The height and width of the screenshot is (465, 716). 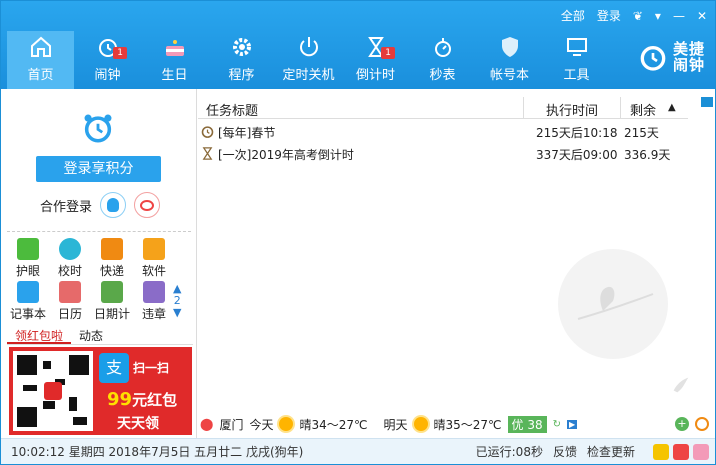 What do you see at coordinates (114, 368) in the screenshot?
I see `alipay-icon: 支` at bounding box center [114, 368].